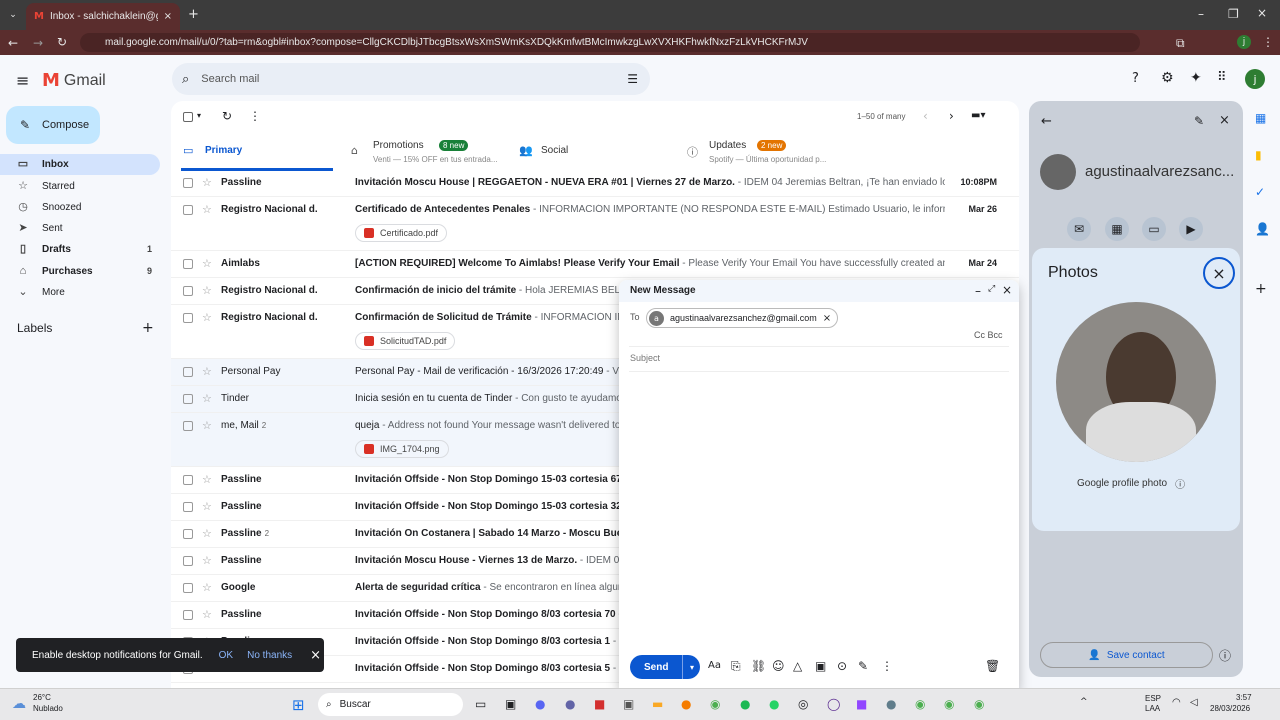  What do you see at coordinates (1201, 14) in the screenshot?
I see `minimize-icon: –` at bounding box center [1201, 14].